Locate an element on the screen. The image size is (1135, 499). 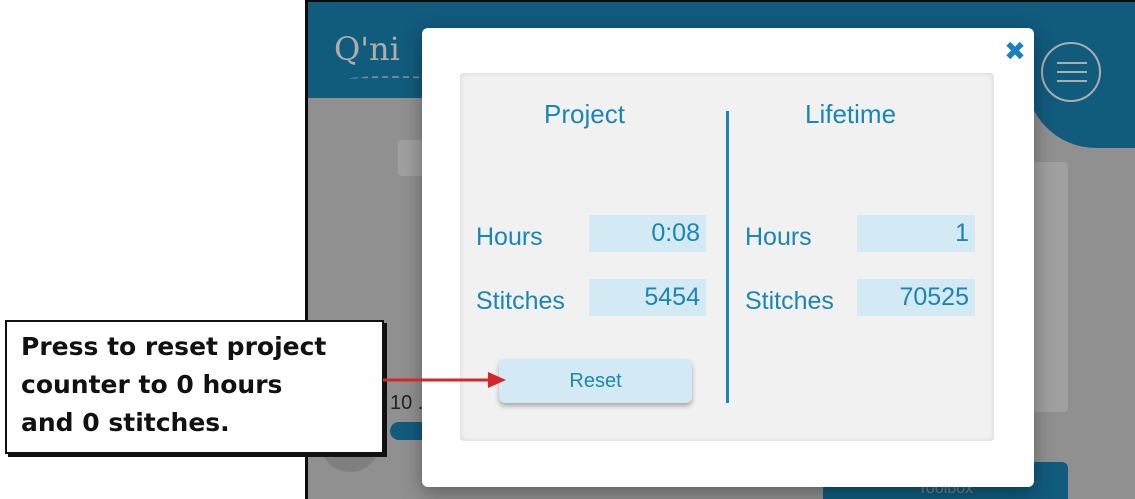
red-arrow-icon is located at coordinates (444, 380).